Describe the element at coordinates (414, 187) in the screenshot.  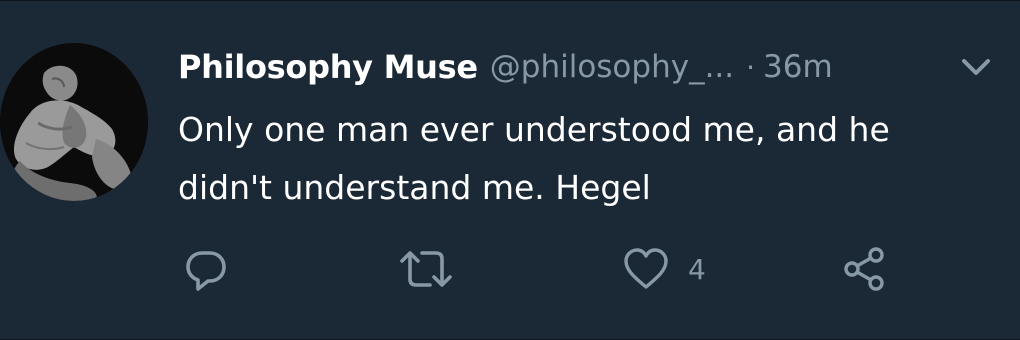
I see `tweet-text-line: didn't understand me. Hegel` at that location.